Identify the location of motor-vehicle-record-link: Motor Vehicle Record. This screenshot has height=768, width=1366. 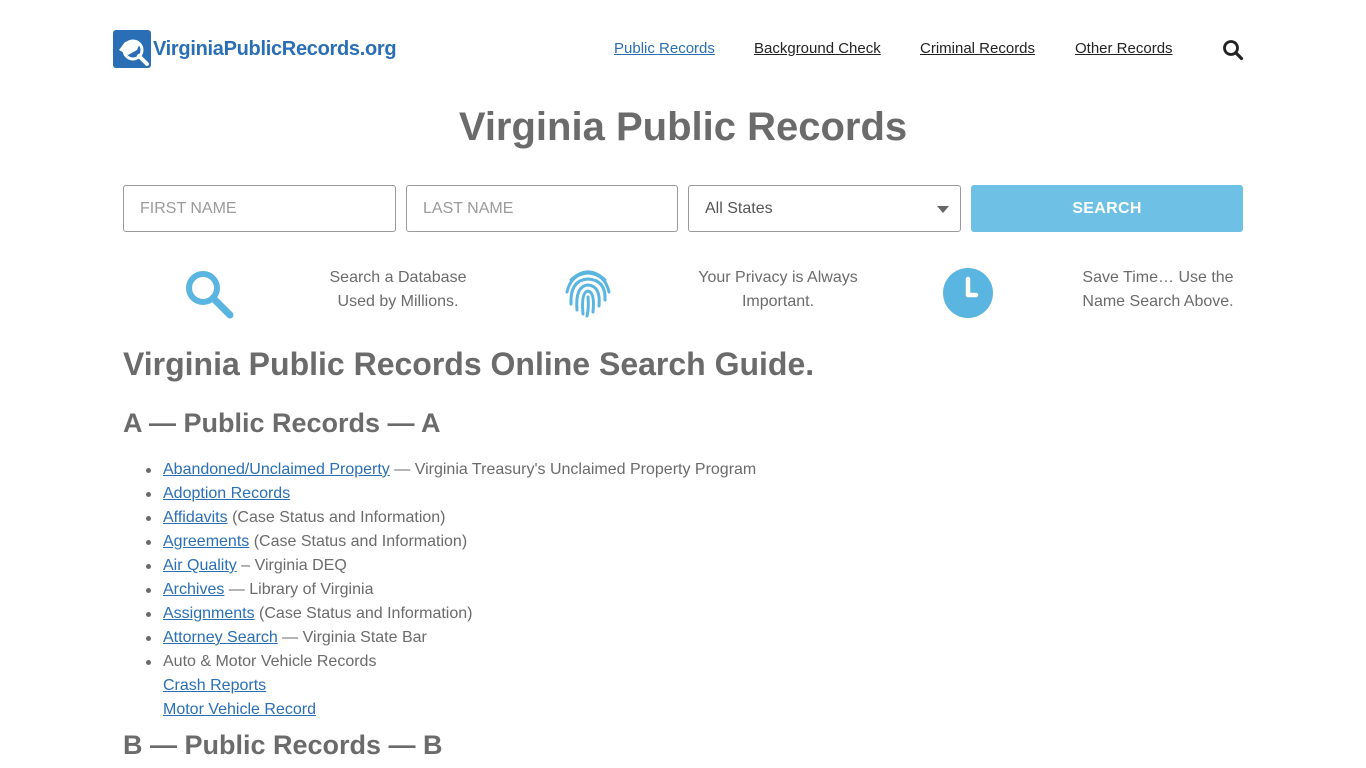
(239, 709).